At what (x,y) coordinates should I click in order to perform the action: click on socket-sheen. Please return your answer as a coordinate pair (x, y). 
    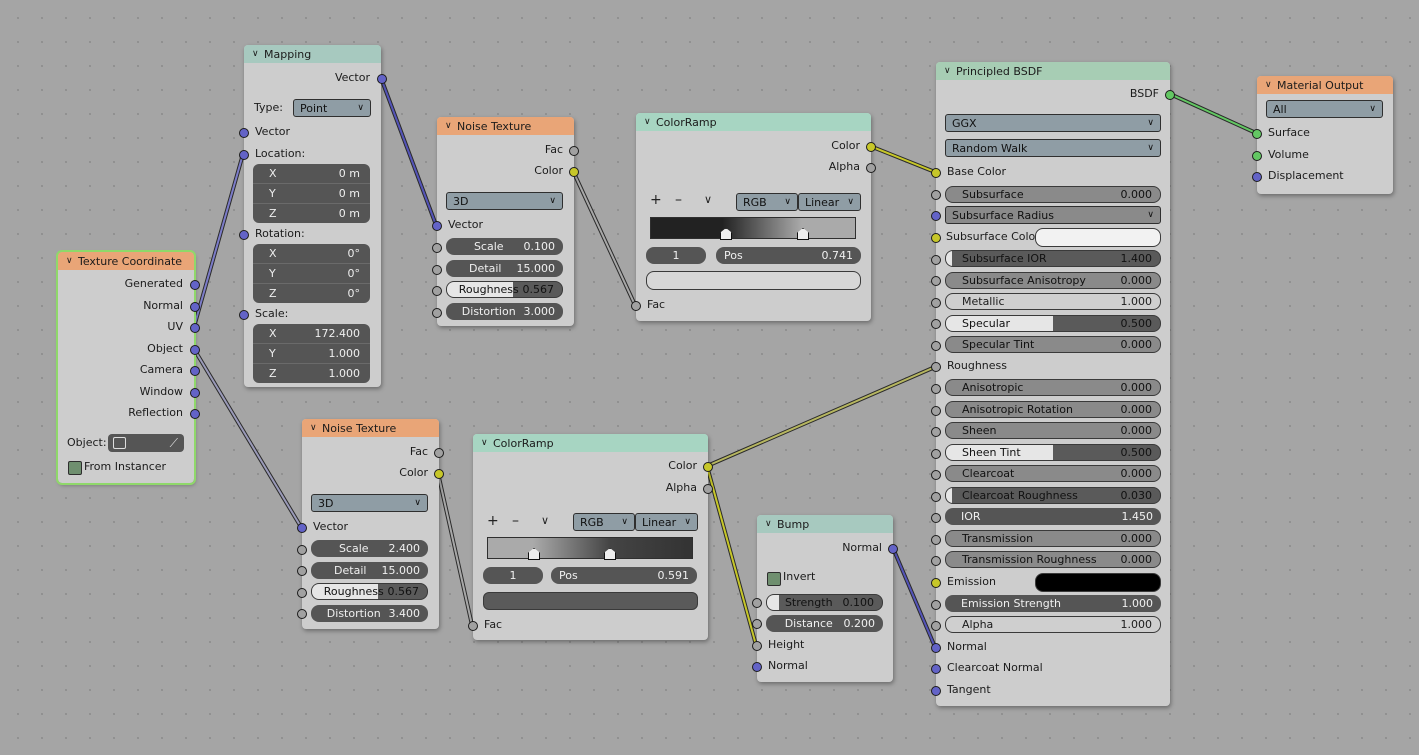
    Looking at the image, I should click on (936, 432).